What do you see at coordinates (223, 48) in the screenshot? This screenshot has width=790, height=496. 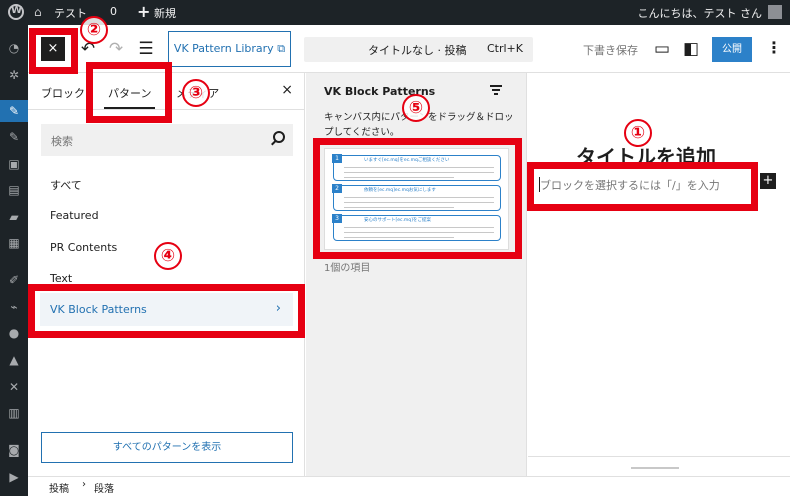 I see `vk-pattern-library-label: VK Pattern Library` at bounding box center [223, 48].